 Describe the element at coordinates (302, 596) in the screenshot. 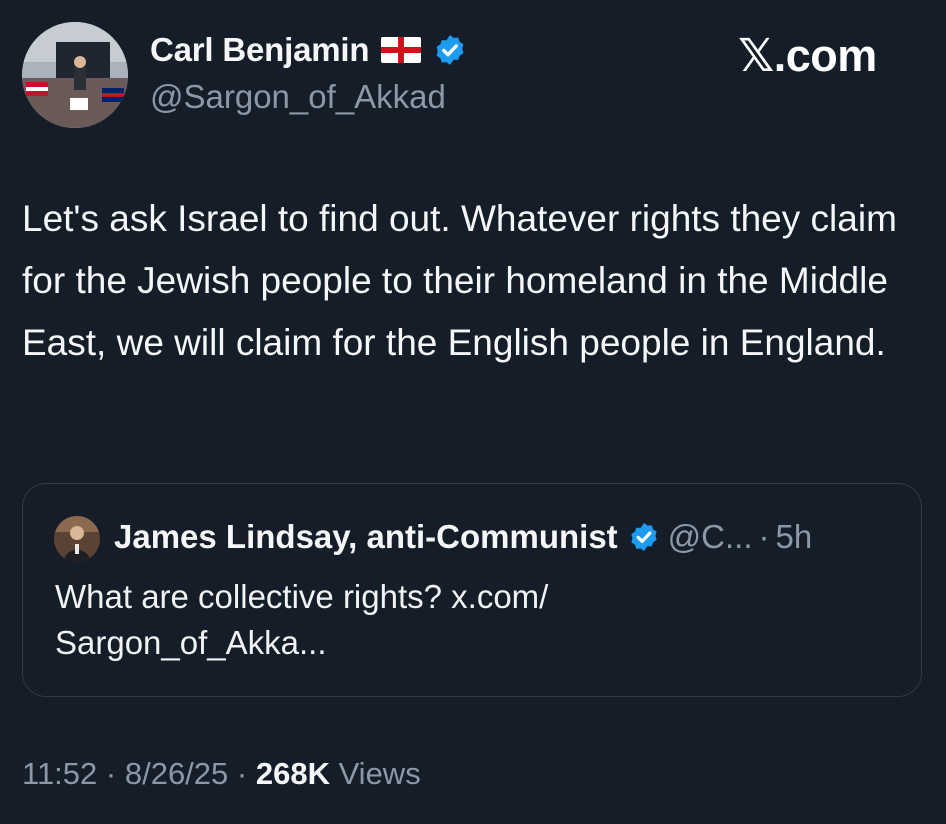

I see `quoted-text-line1: What are collective rights? x.com/` at that location.